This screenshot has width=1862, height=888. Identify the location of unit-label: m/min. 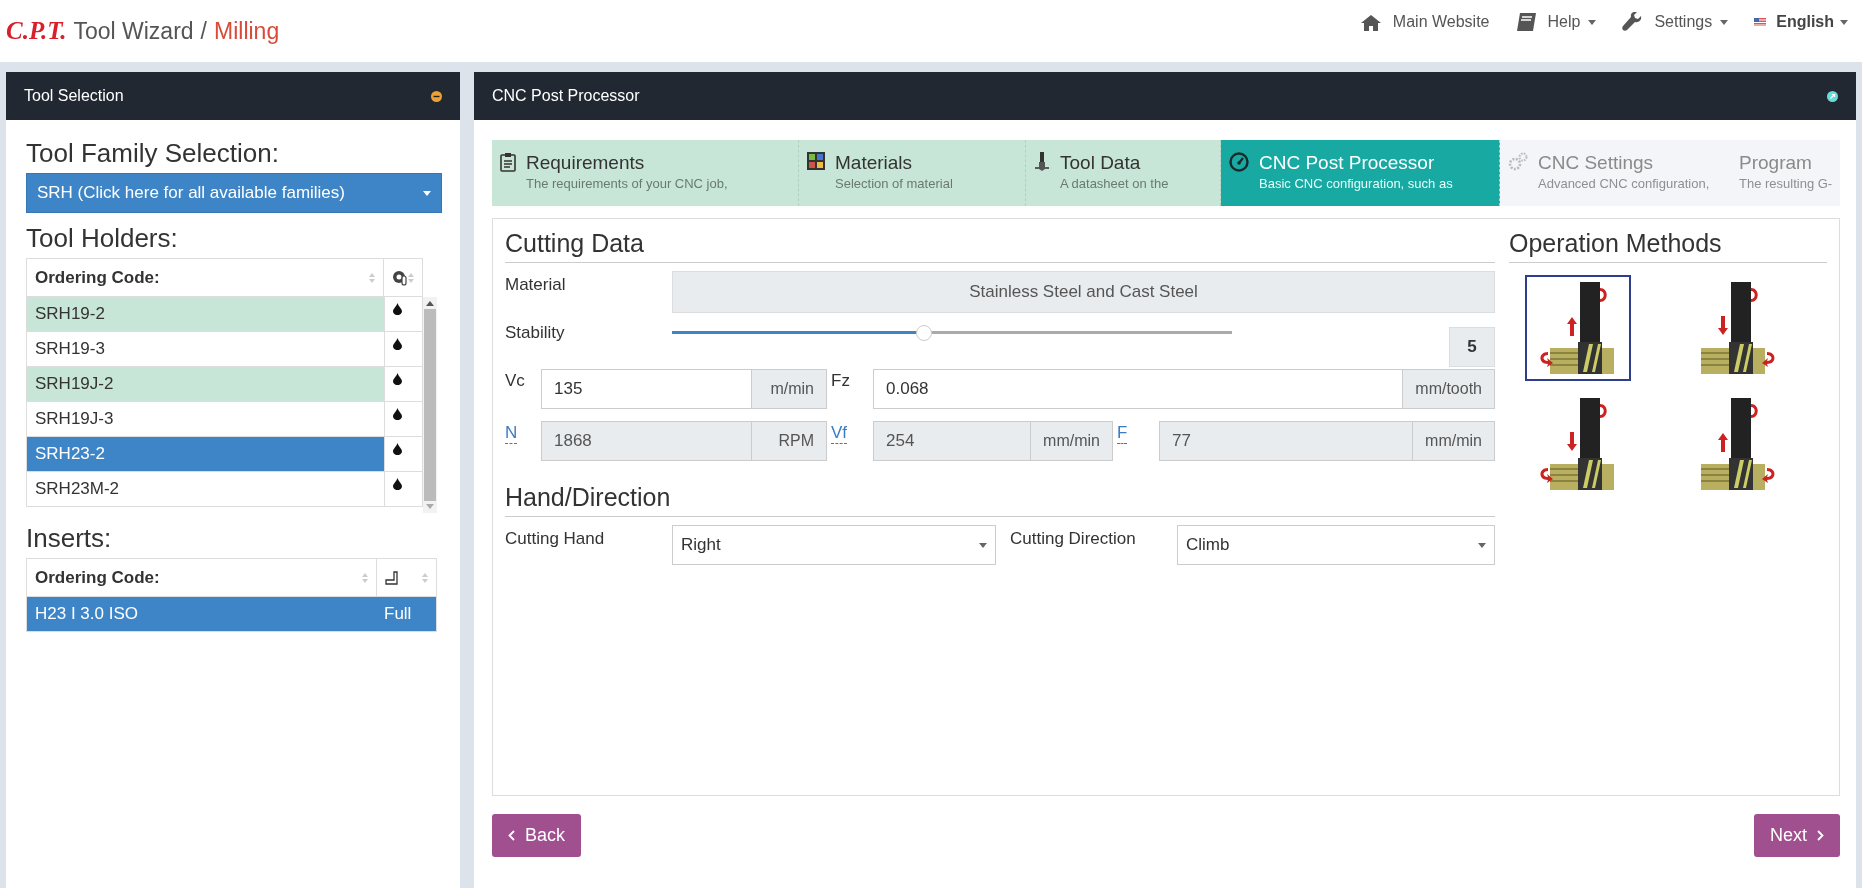
(789, 389).